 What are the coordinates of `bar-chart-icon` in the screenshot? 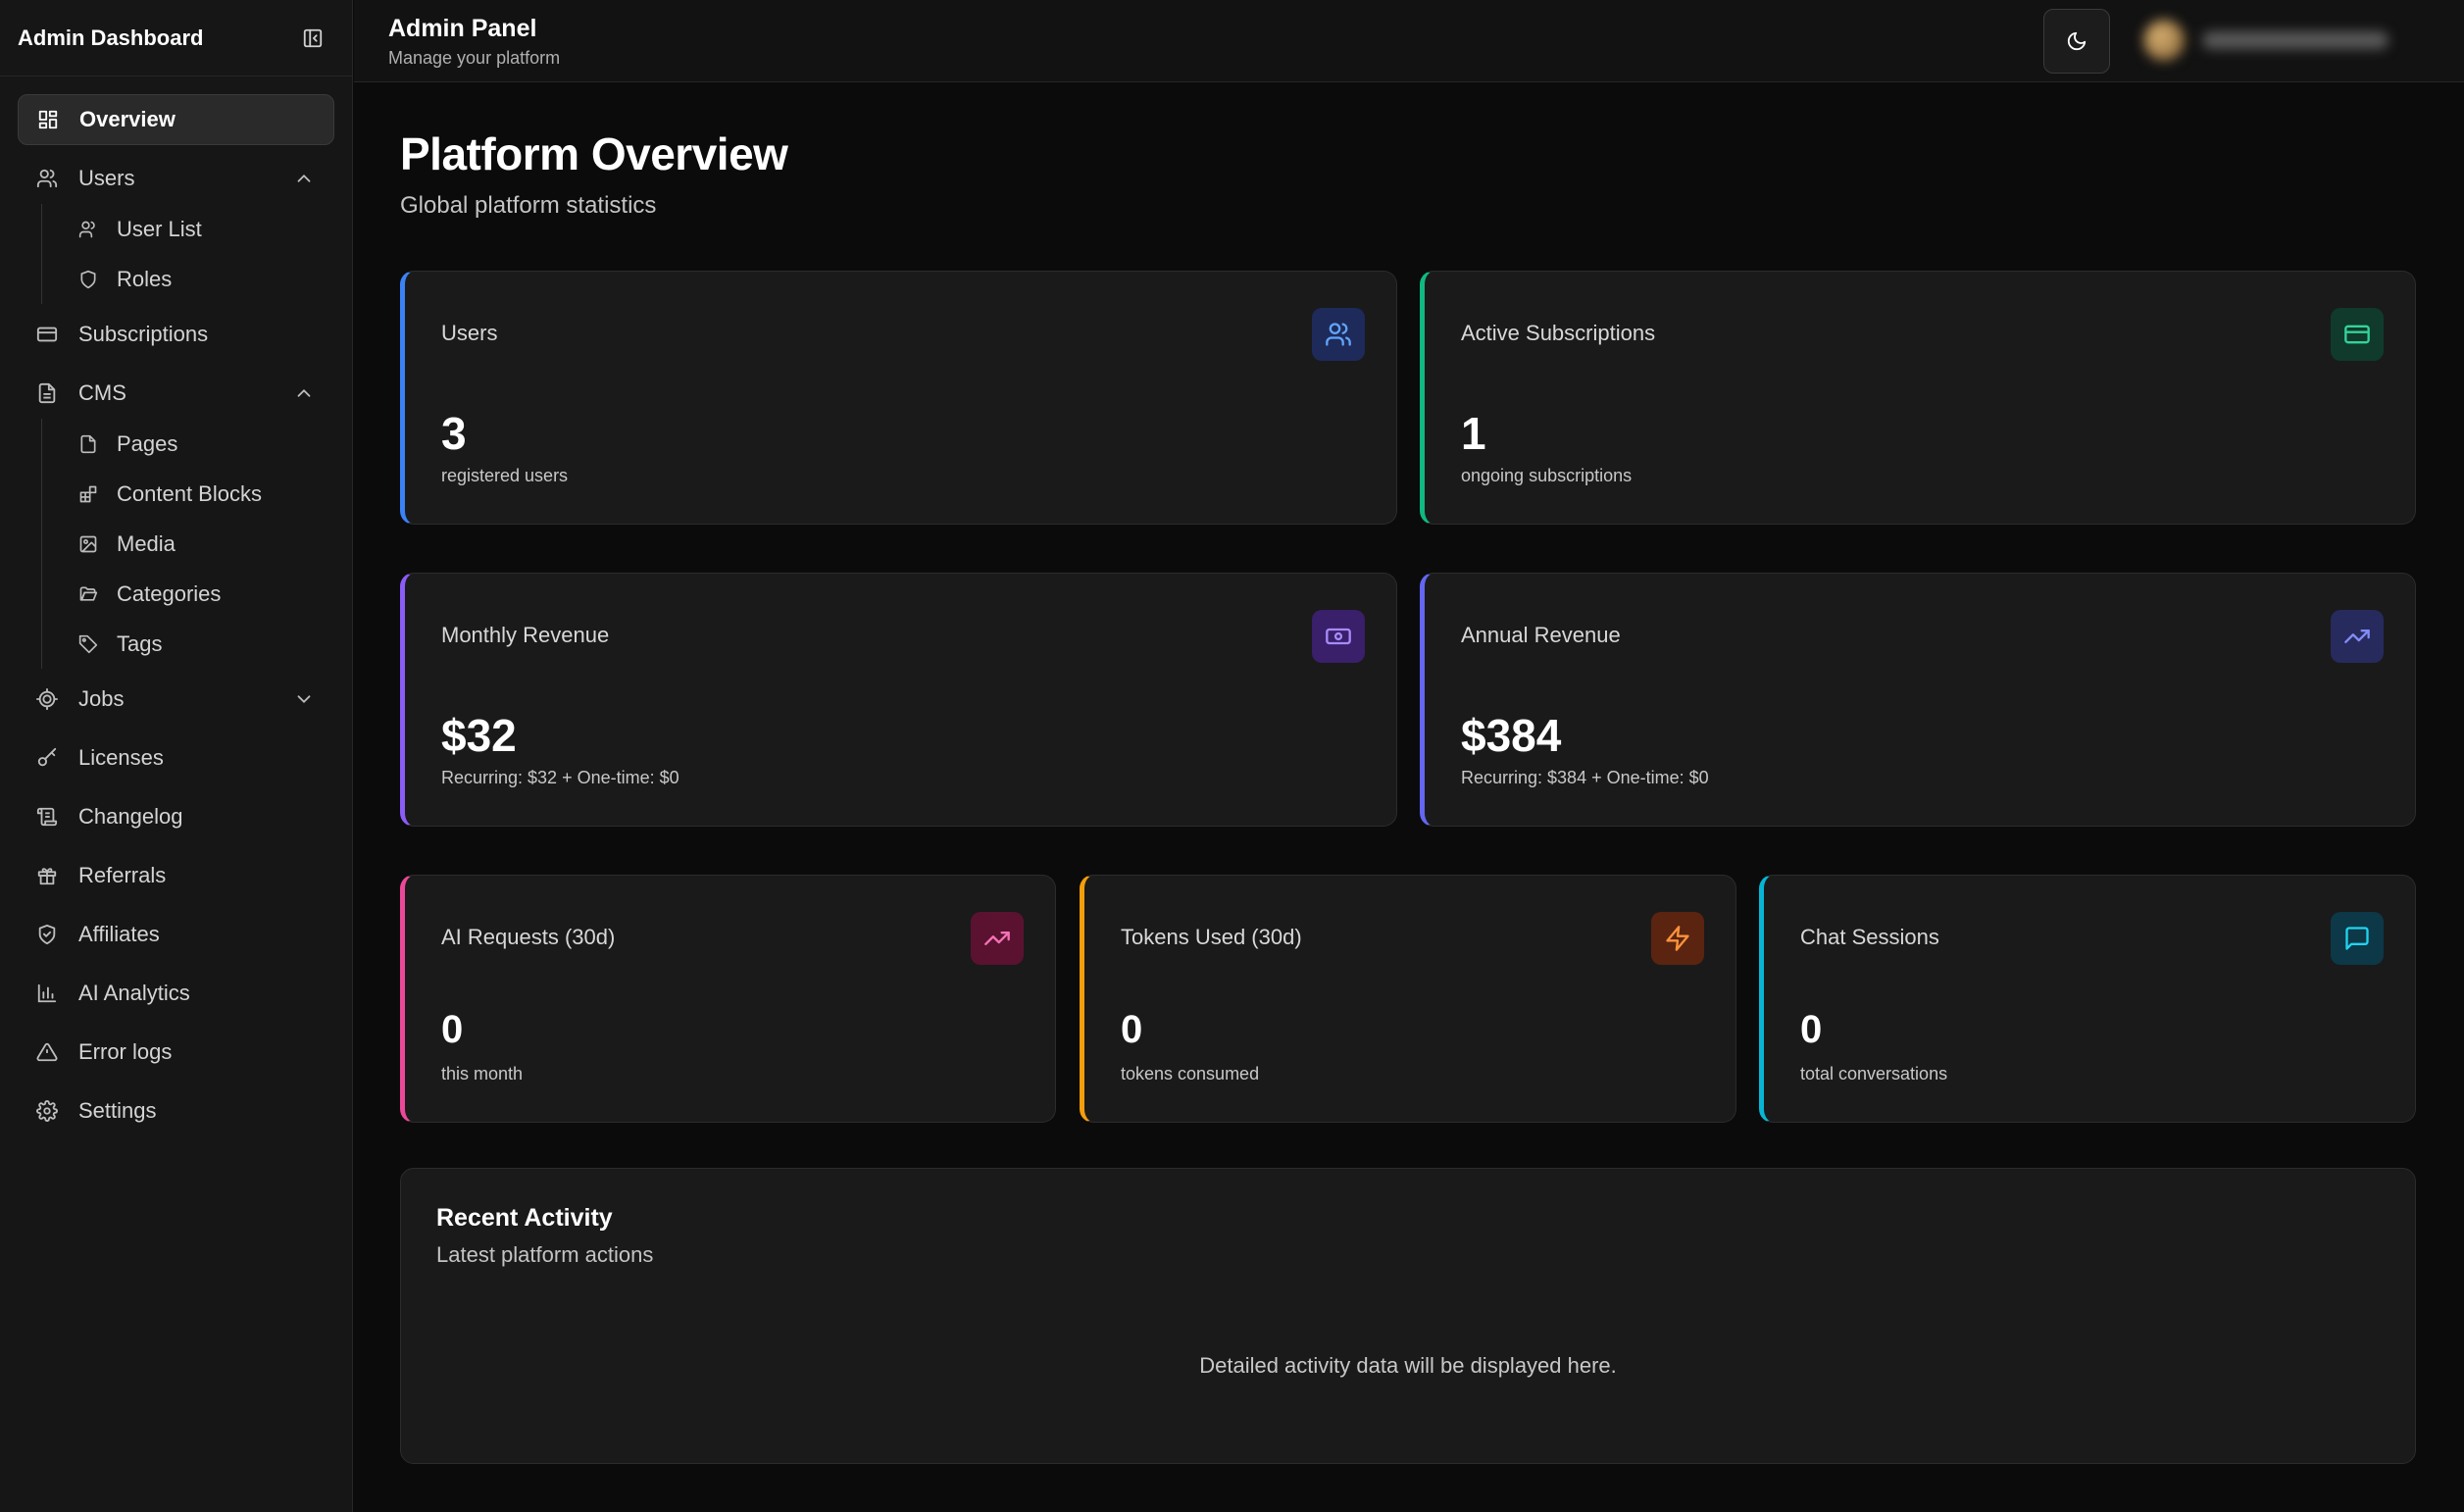 It's located at (47, 993).